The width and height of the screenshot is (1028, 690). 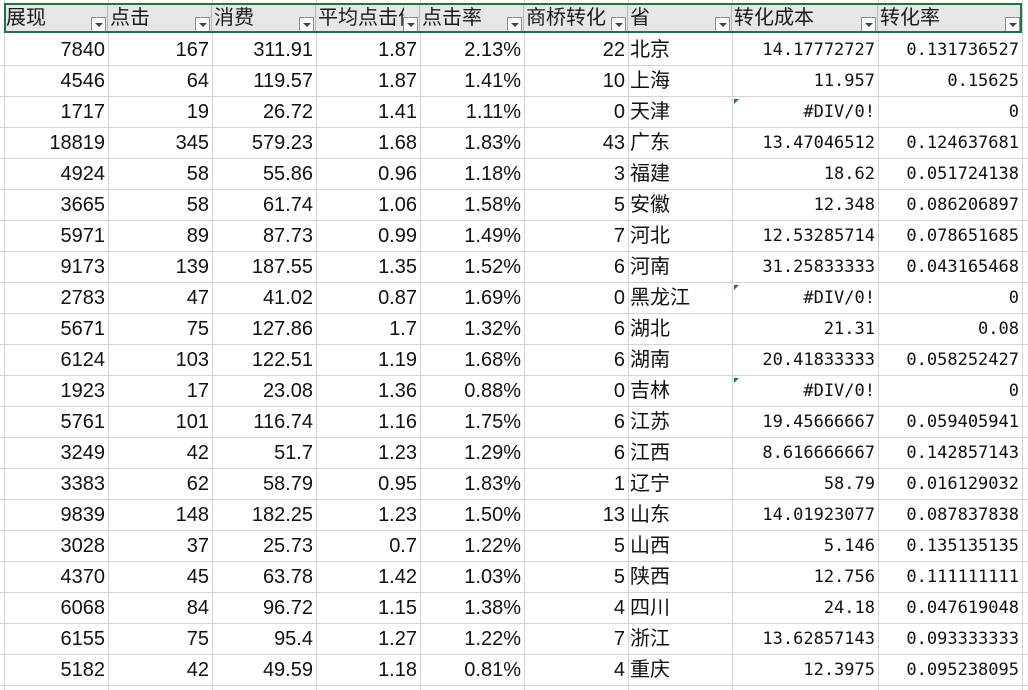 I want to click on cell-col-province: 安徽, so click(x=680, y=205).